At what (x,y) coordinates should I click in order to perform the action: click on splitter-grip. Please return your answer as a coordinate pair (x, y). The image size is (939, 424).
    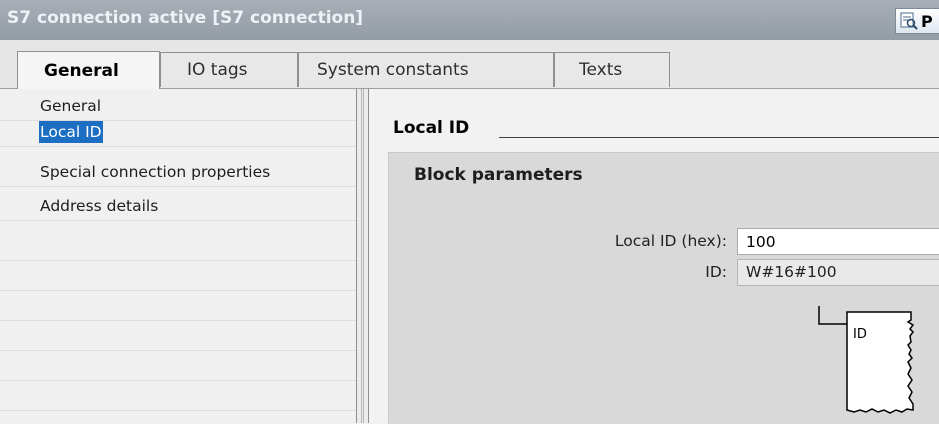
    Looking at the image, I should click on (362, 256).